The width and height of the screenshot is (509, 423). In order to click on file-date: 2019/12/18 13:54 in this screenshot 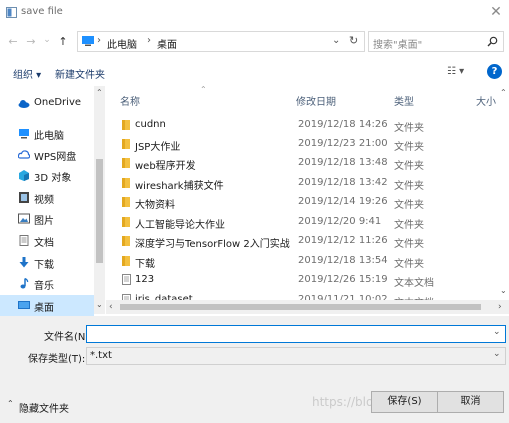, I will do `click(343, 260)`.